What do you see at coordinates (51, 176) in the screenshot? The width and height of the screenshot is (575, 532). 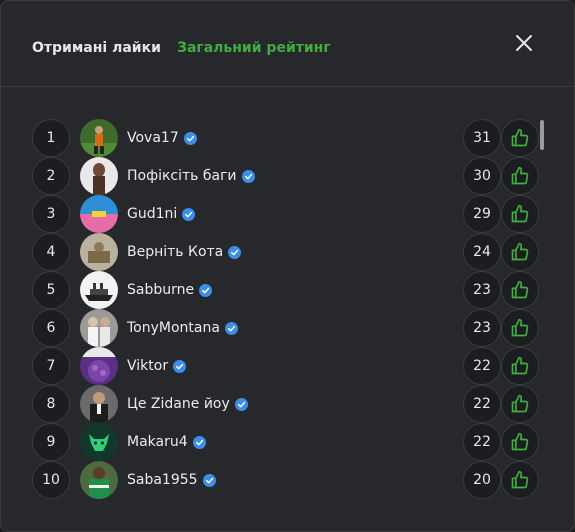 I see `rank-badge: 2` at bounding box center [51, 176].